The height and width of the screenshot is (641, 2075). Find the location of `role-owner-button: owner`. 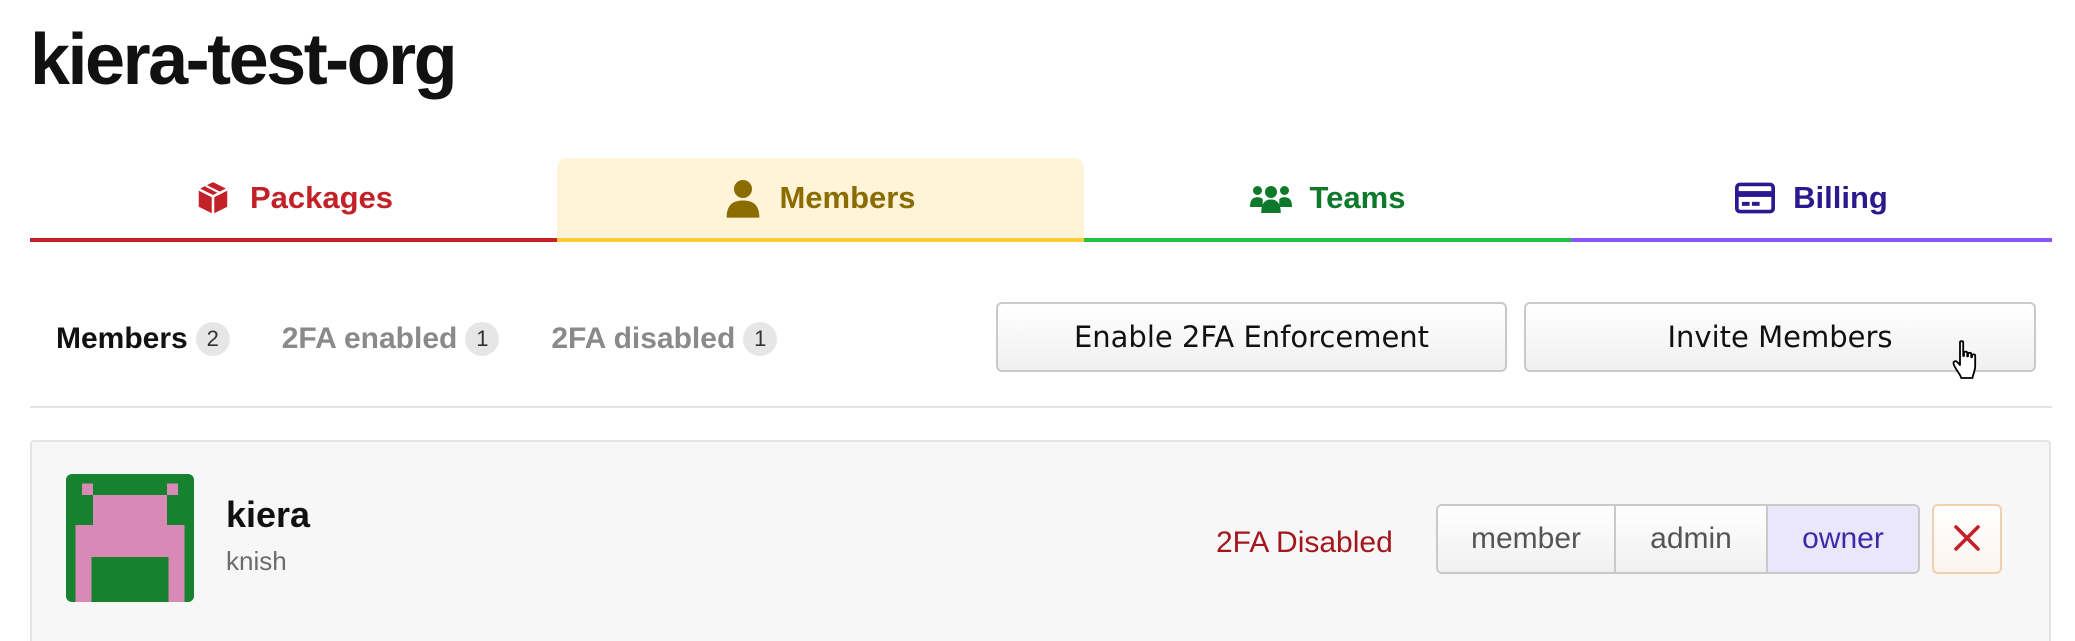

role-owner-button: owner is located at coordinates (1843, 539).